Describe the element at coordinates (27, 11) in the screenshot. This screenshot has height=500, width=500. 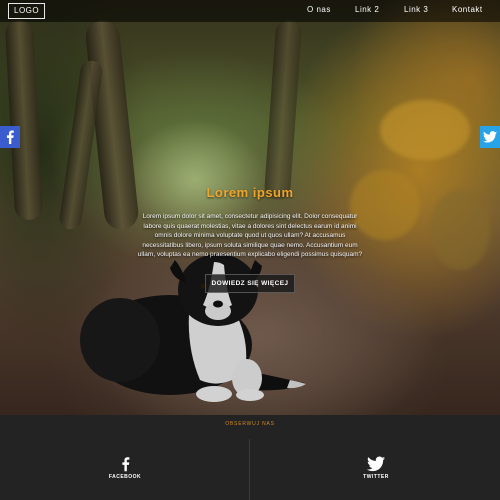
I see `logo: LOGO` at that location.